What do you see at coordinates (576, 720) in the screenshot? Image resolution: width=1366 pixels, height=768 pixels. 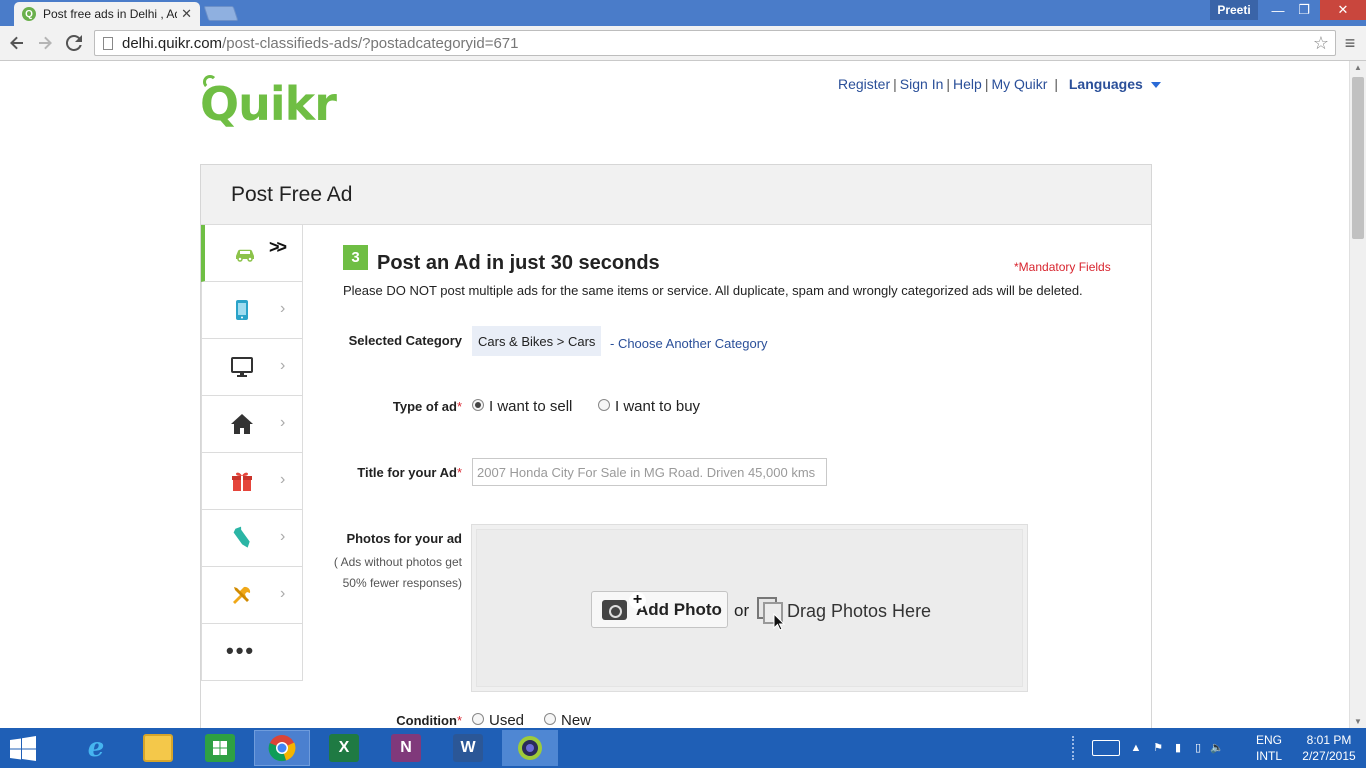 I see `new-radio-label: New` at bounding box center [576, 720].